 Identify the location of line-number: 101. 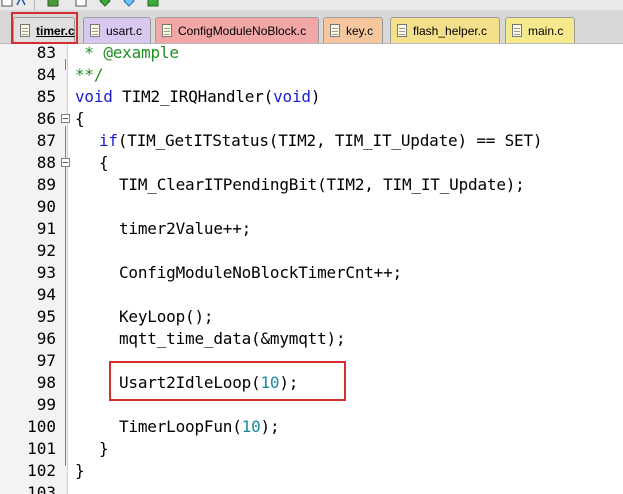
(41, 448).